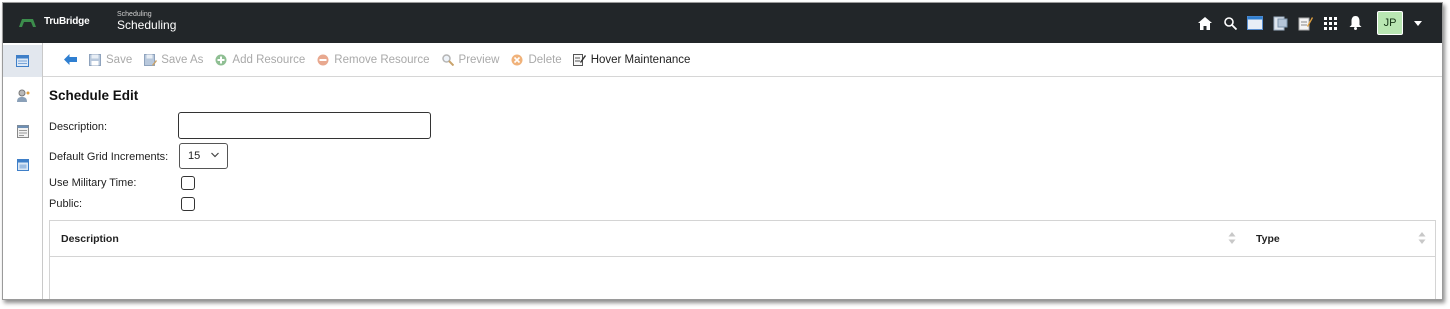 The image size is (1450, 309). I want to click on save-as-label: Save As, so click(182, 59).